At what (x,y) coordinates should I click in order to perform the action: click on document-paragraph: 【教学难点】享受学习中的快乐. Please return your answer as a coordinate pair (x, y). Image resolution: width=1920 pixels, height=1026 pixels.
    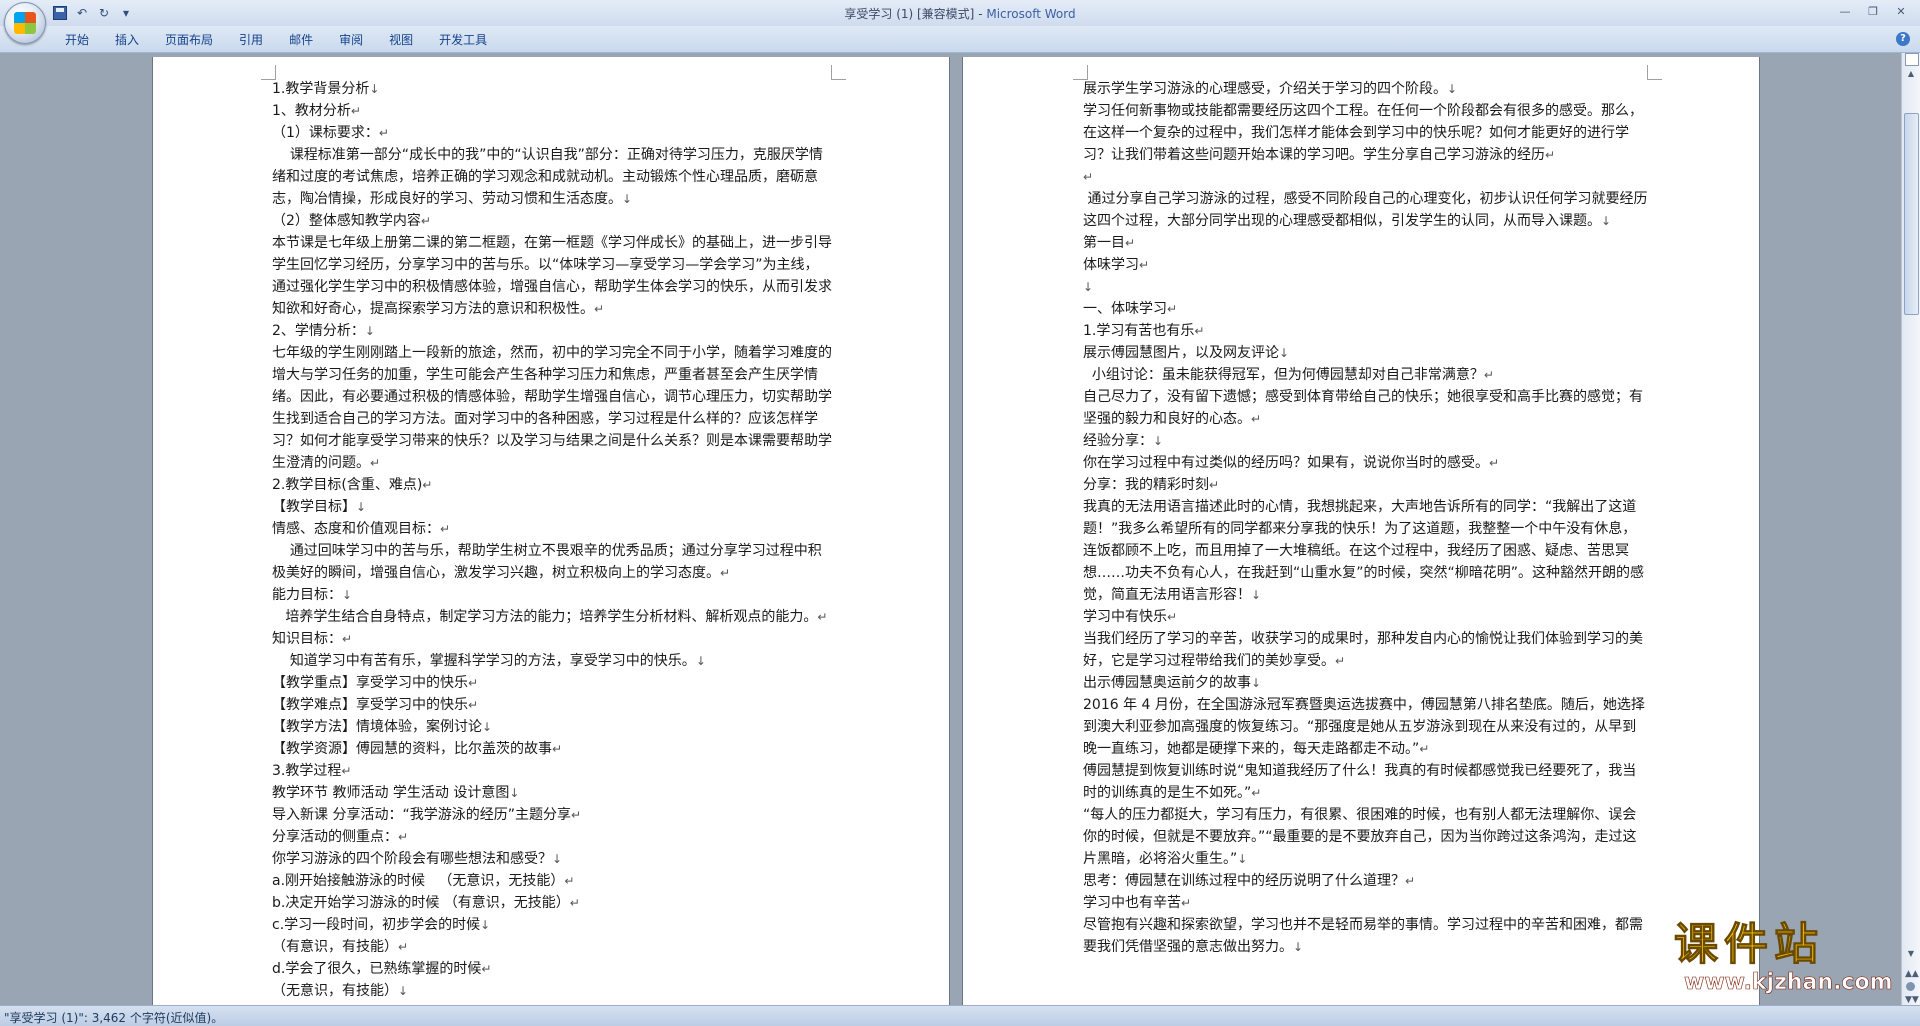
    Looking at the image, I should click on (552, 705).